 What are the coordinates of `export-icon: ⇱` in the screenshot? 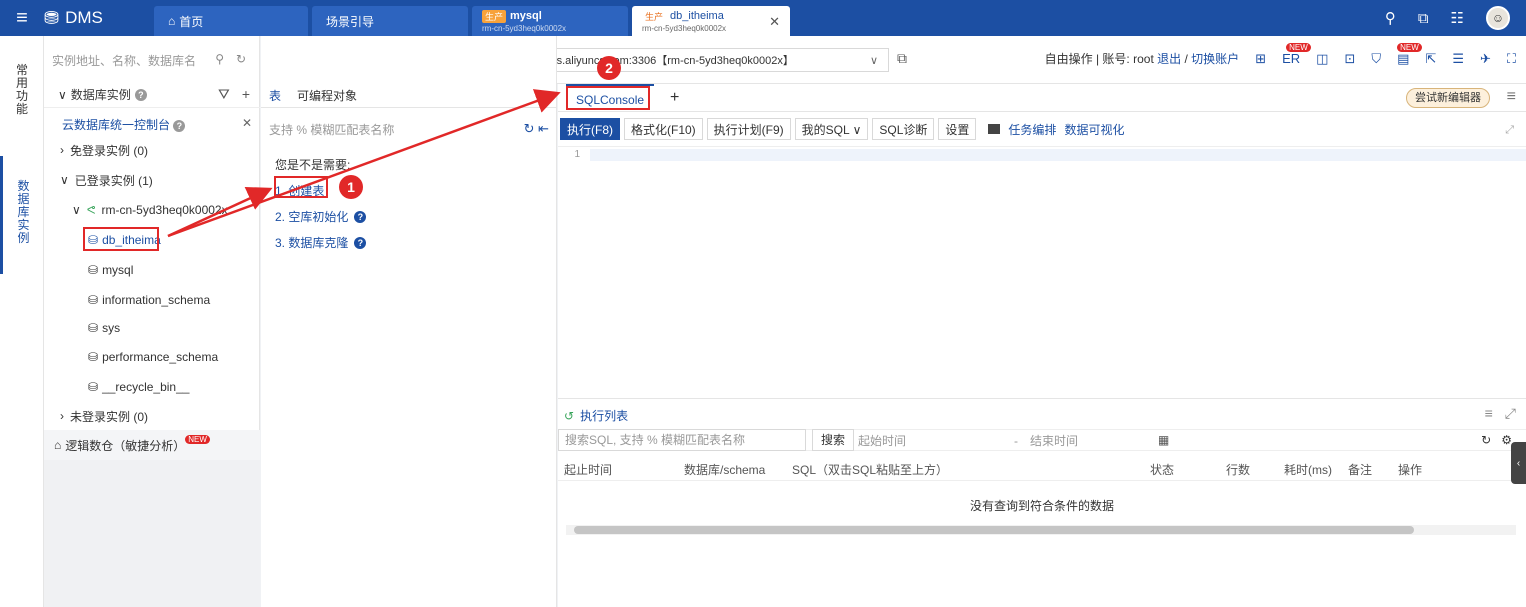 It's located at (1430, 59).